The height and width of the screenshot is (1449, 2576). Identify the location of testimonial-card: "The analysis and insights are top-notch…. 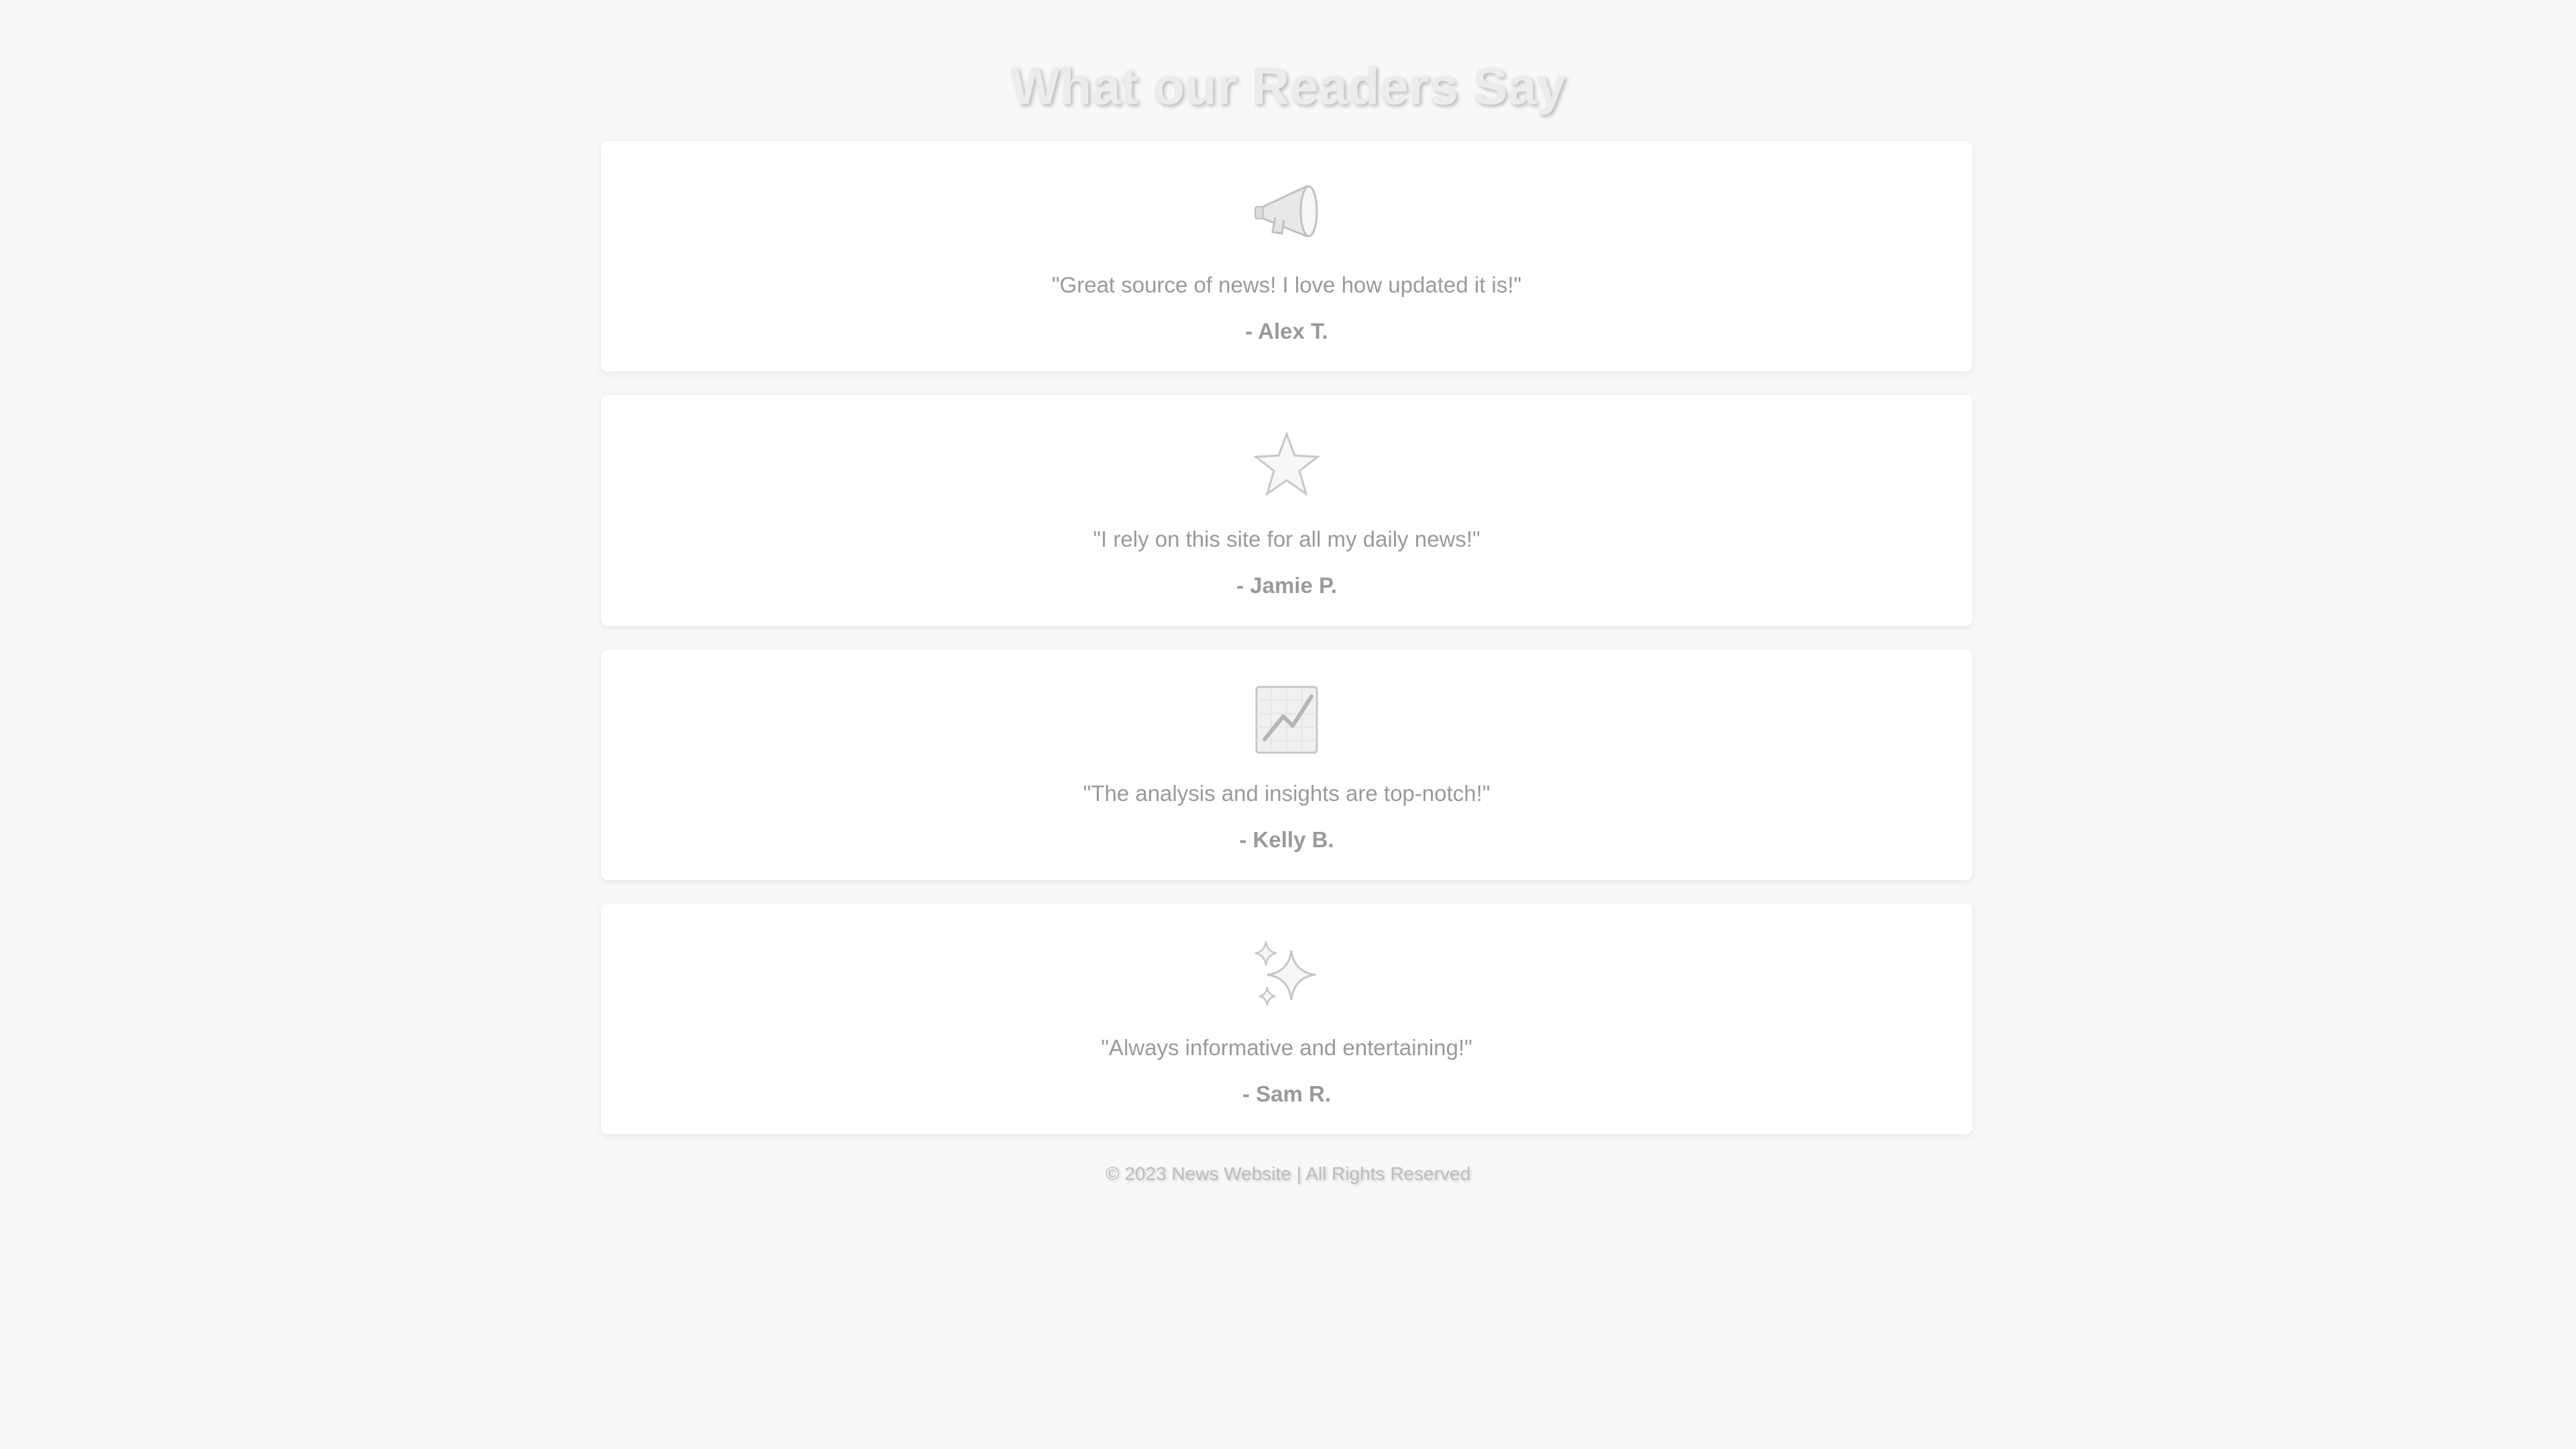
(1286, 764).